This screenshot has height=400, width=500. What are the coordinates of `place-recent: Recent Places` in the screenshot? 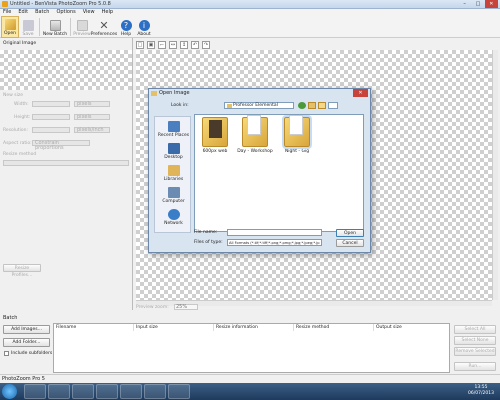 It's located at (173, 129).